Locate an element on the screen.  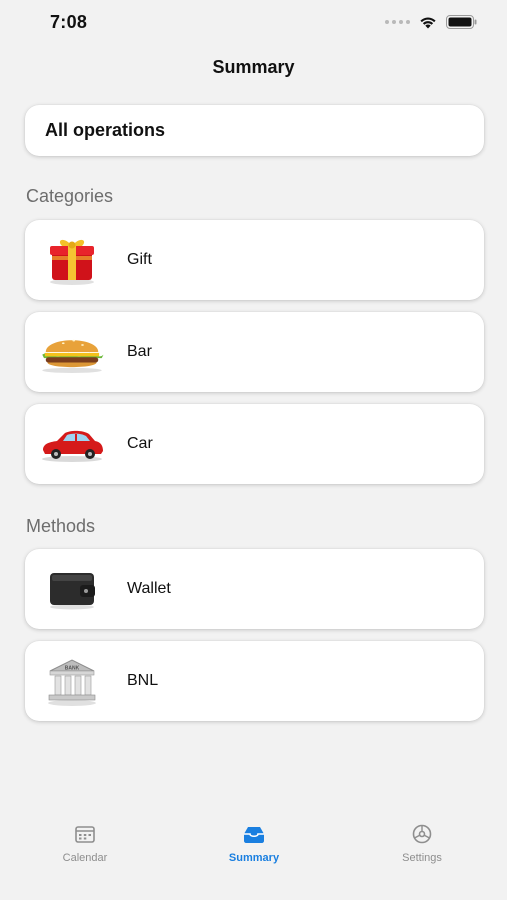
tab-label: Summary is located at coordinates (254, 858).